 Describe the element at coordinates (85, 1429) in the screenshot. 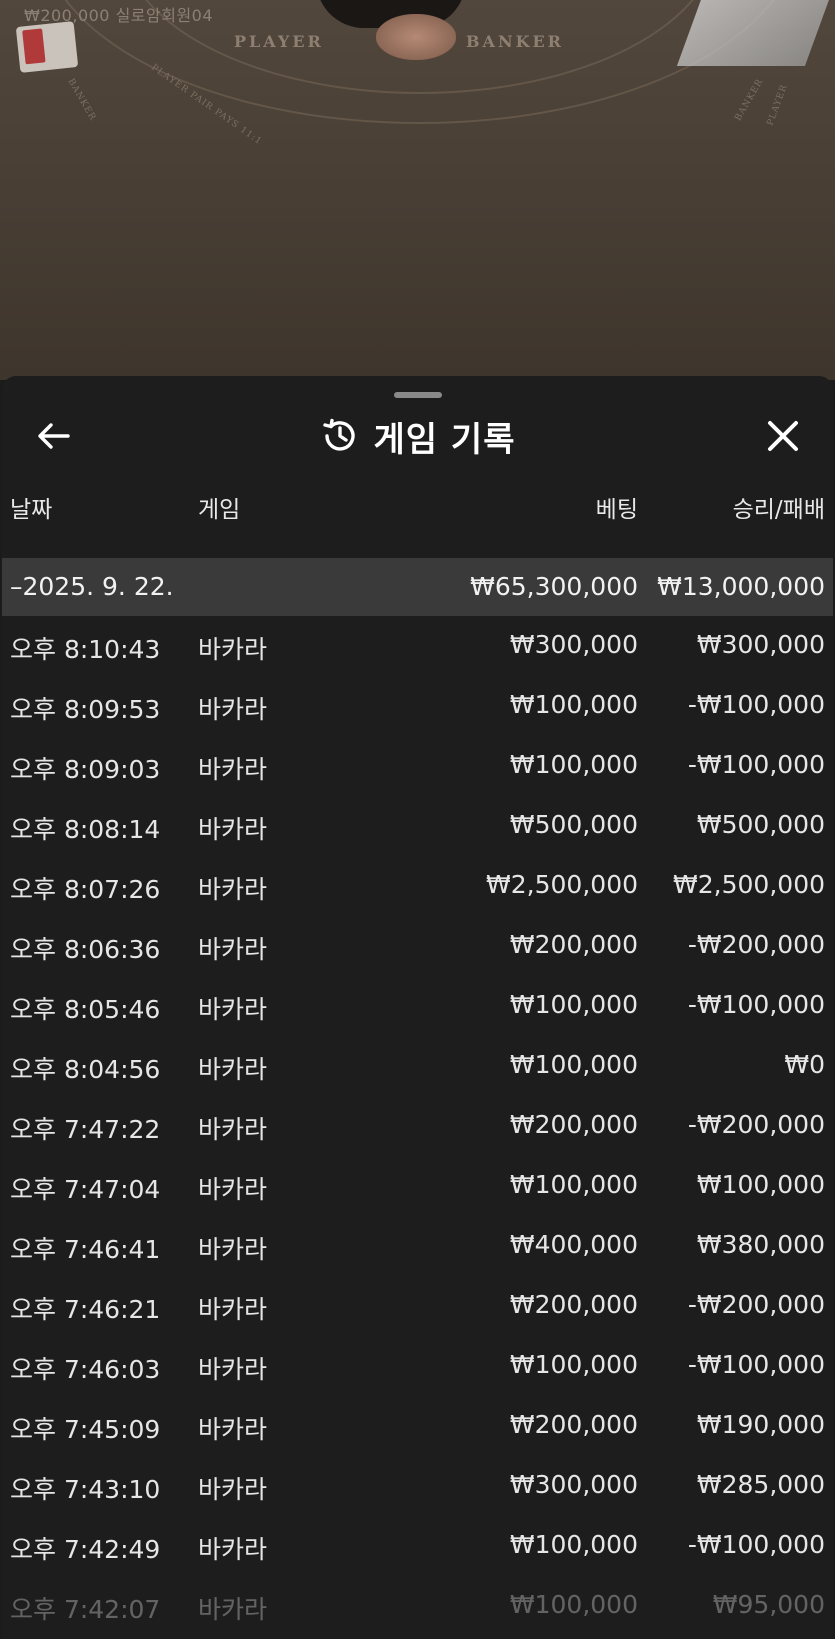

I see `row-time: 오후 7:45:09` at that location.